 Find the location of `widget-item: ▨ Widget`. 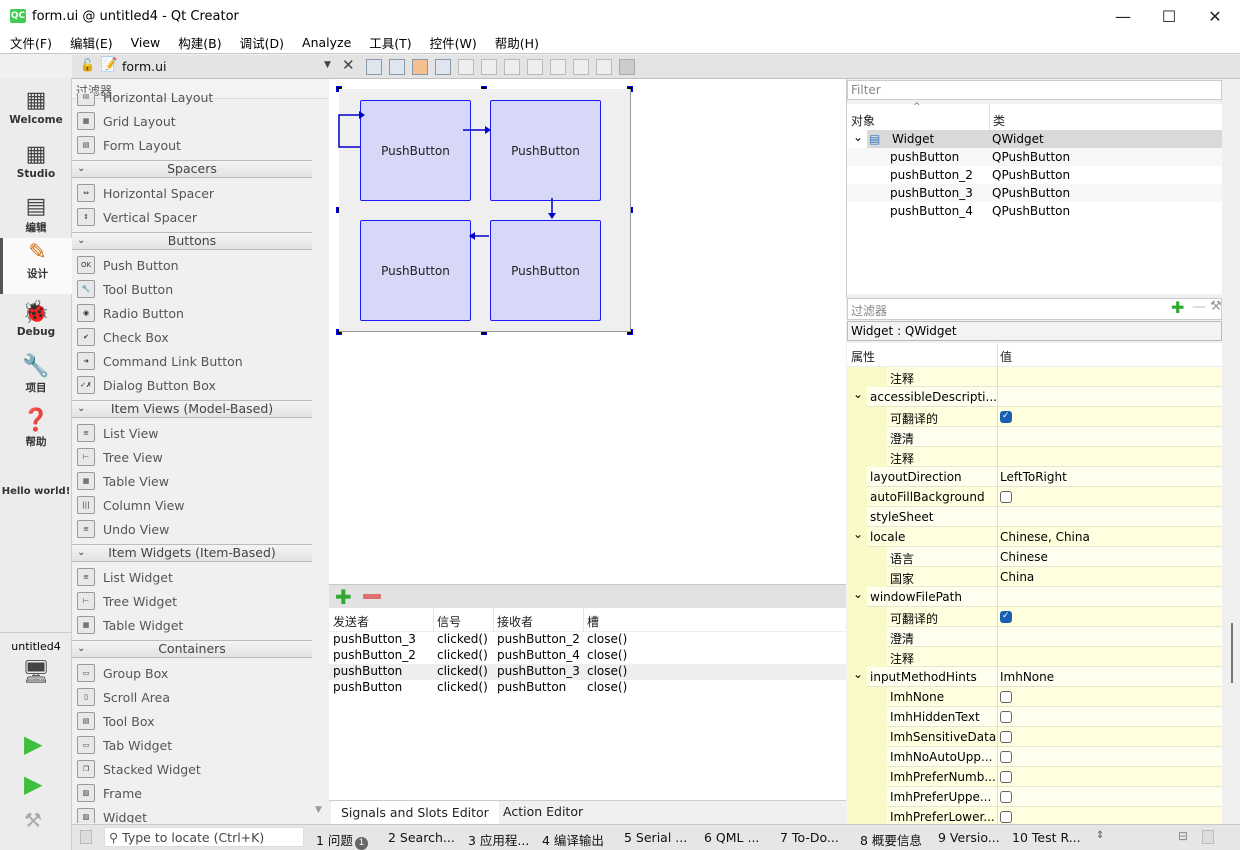

widget-item: ▨ Widget is located at coordinates (192, 814).